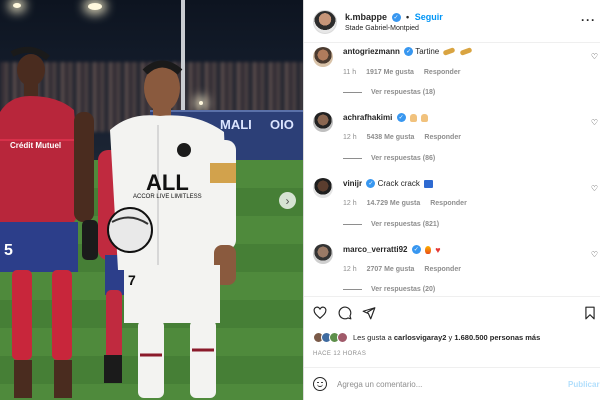 The image size is (600, 400). I want to click on comment-body: vinijr ✓ Crack crack, so click(388, 184).